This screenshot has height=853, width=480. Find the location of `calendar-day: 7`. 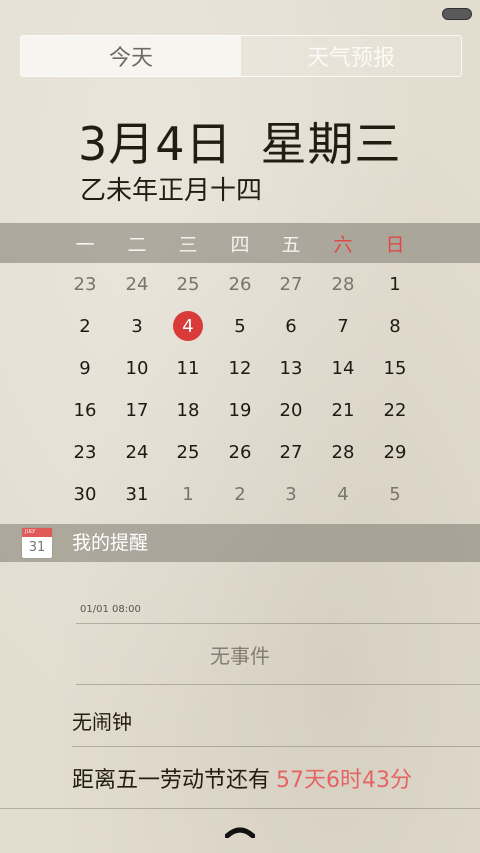

calendar-day: 7 is located at coordinates (343, 326).